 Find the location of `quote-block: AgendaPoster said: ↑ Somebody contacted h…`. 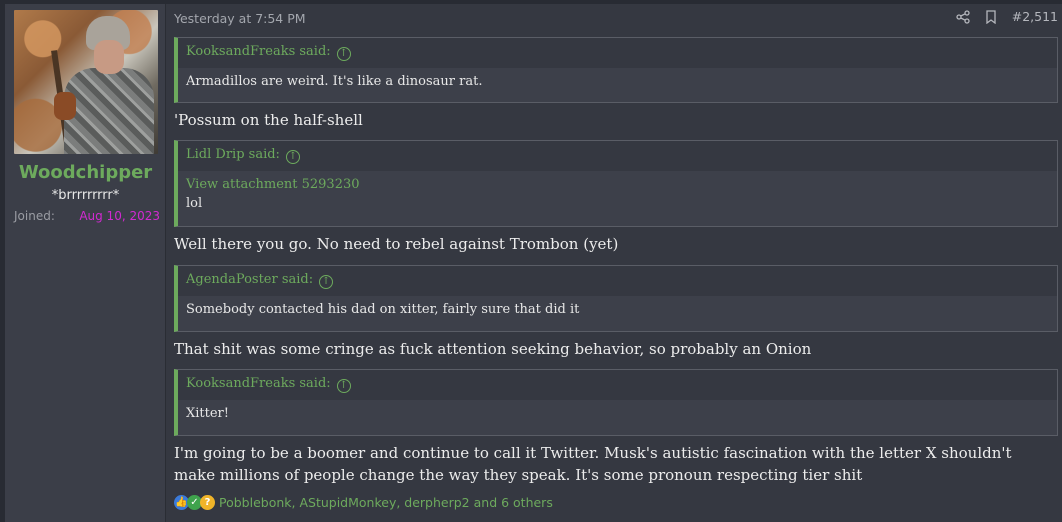

quote-block: AgendaPoster said: ↑ Somebody contacted h… is located at coordinates (616, 298).